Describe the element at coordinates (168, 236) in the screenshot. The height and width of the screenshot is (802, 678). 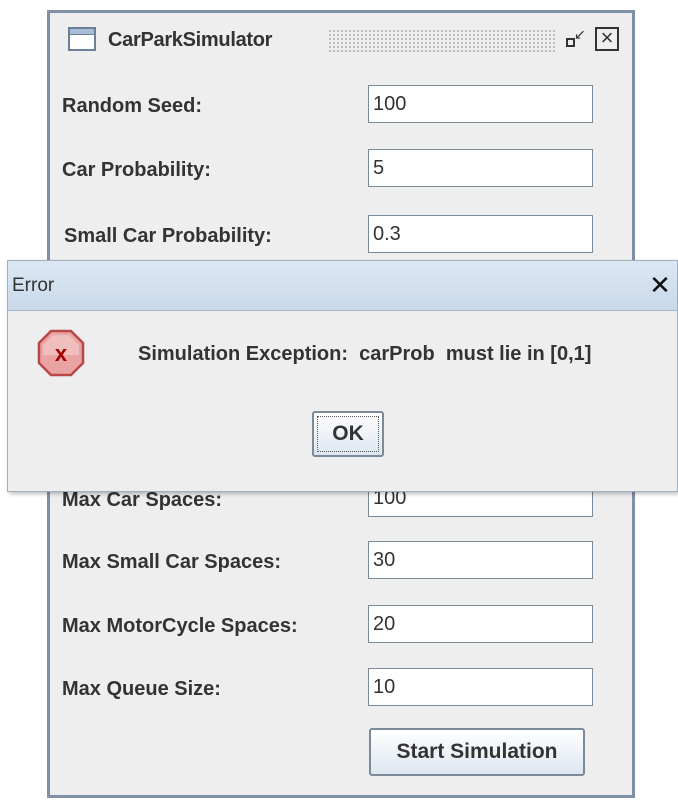
I see `small-car-probability-label: Small Car Probability:` at that location.